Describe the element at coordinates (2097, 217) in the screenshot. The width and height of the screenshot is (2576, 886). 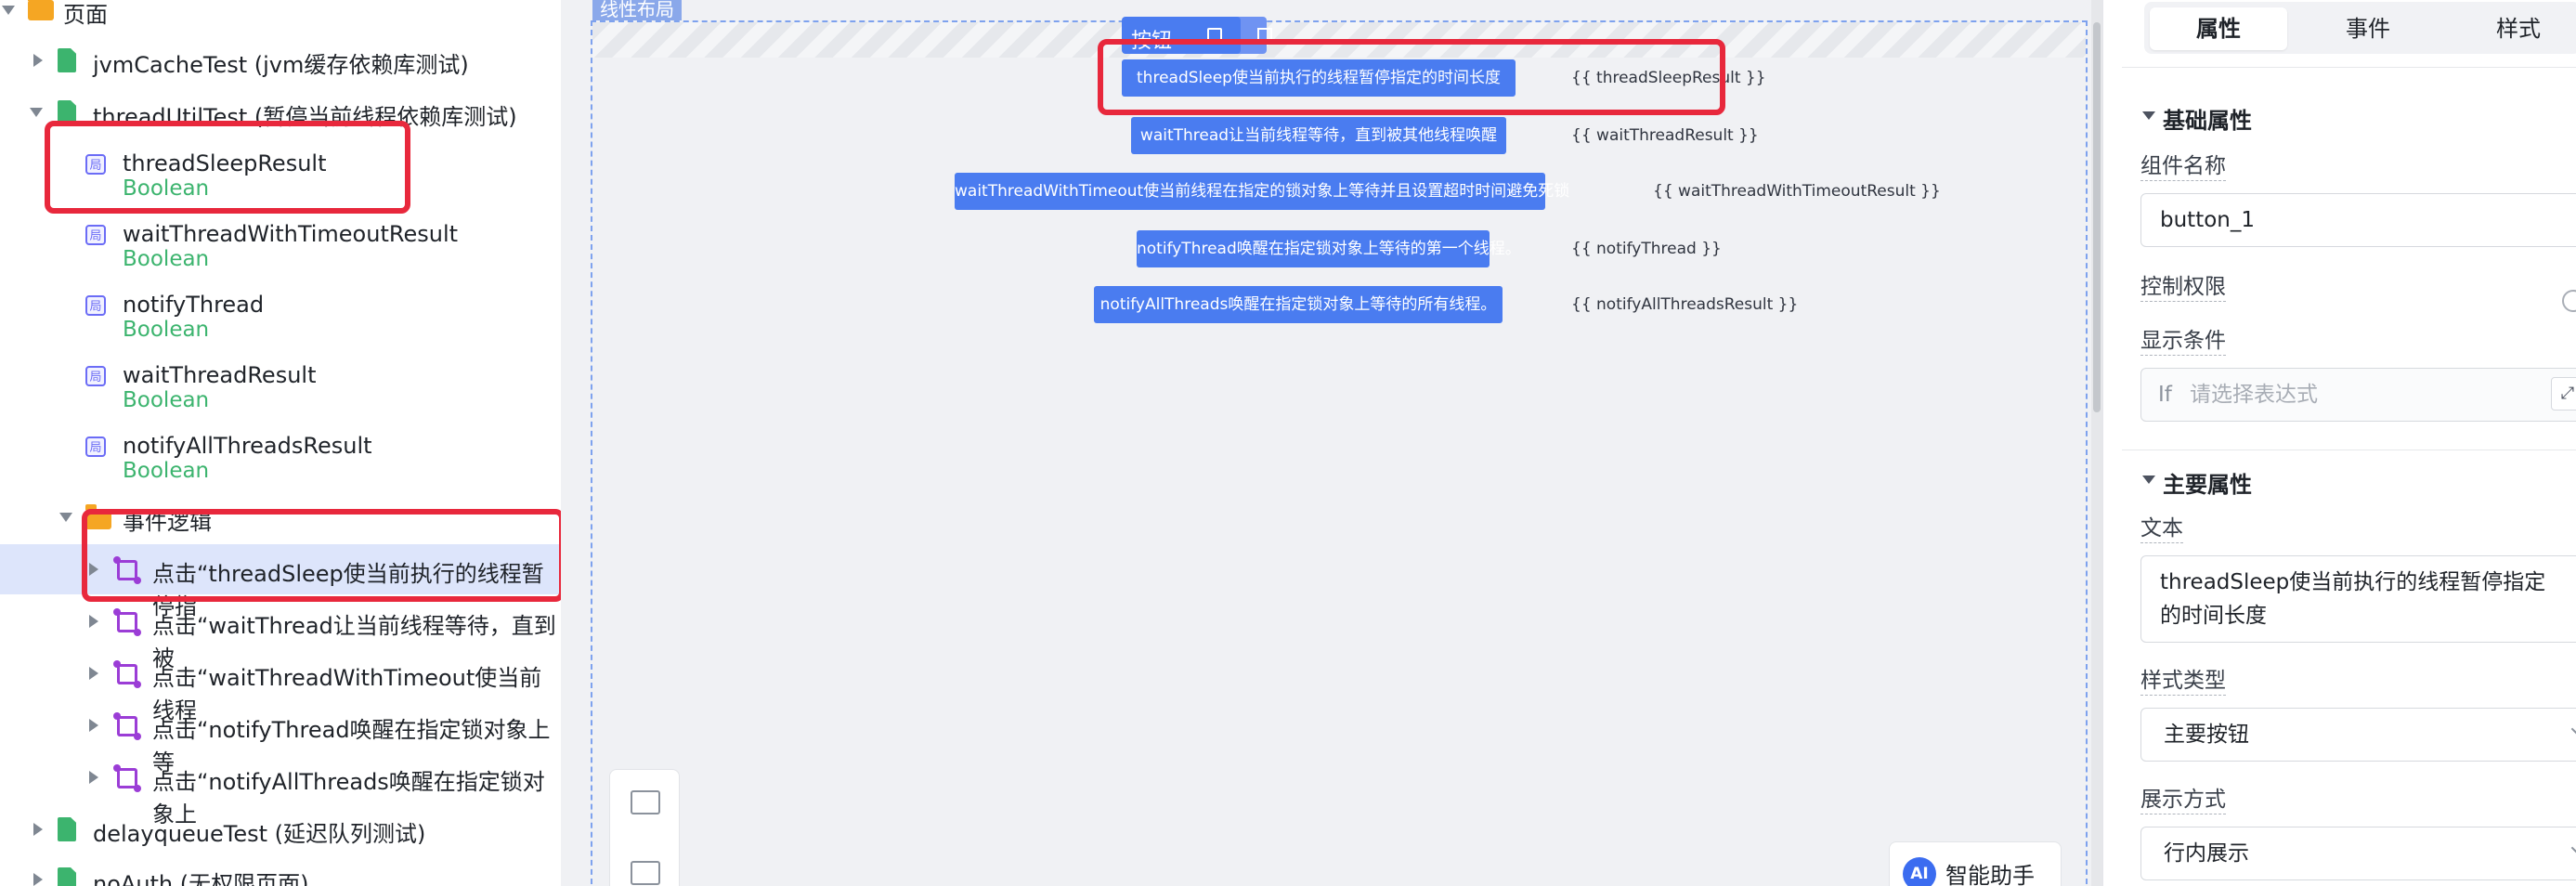
I see `canvas-scroll-thumb` at that location.